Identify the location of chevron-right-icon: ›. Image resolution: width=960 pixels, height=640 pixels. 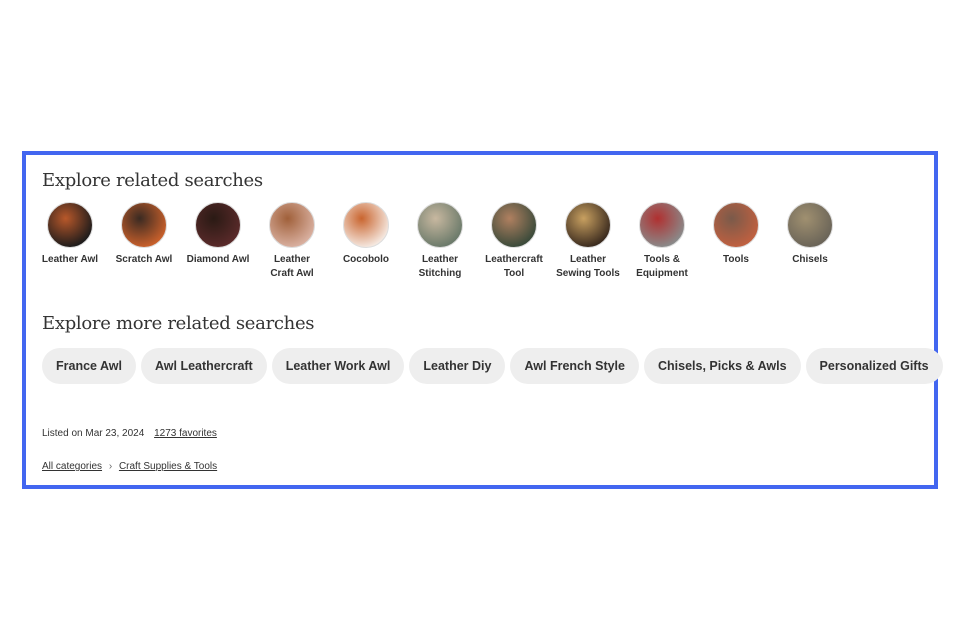
(110, 466).